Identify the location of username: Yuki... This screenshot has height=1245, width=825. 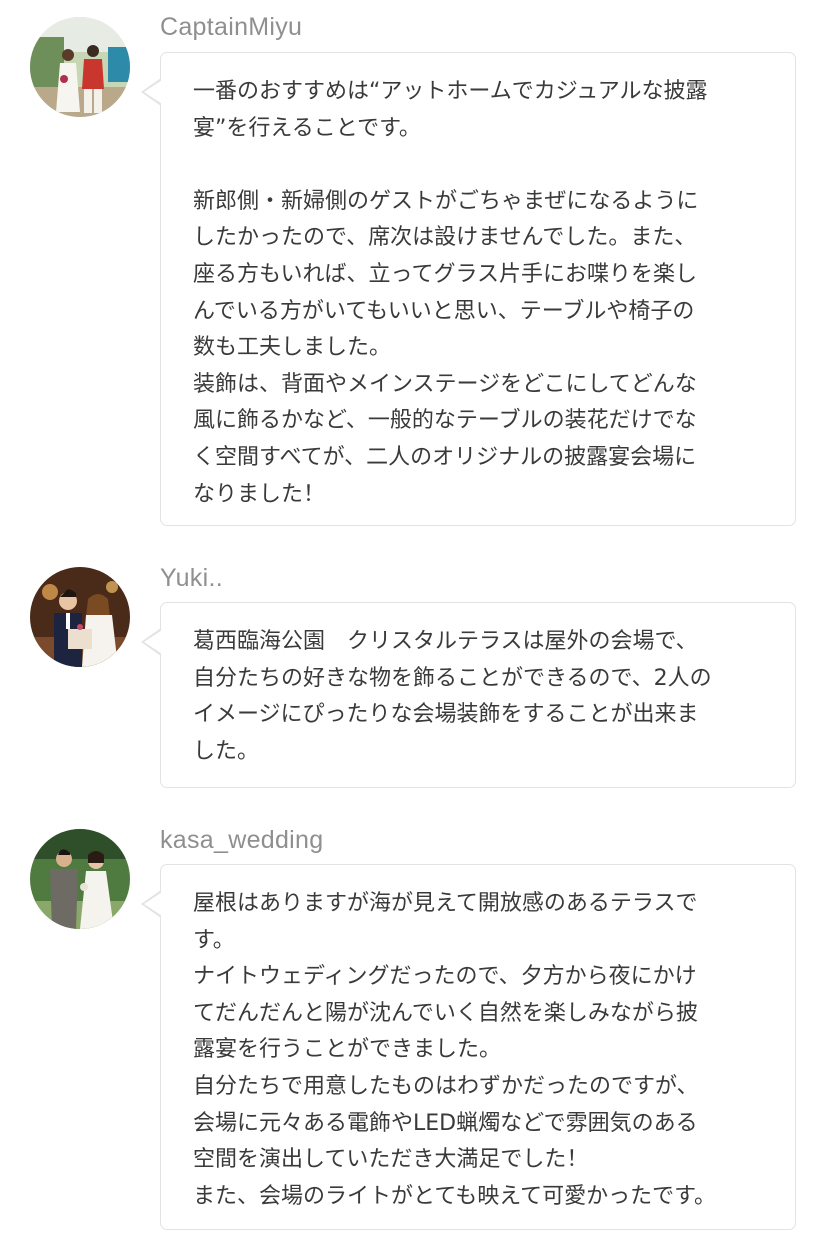
(191, 578).